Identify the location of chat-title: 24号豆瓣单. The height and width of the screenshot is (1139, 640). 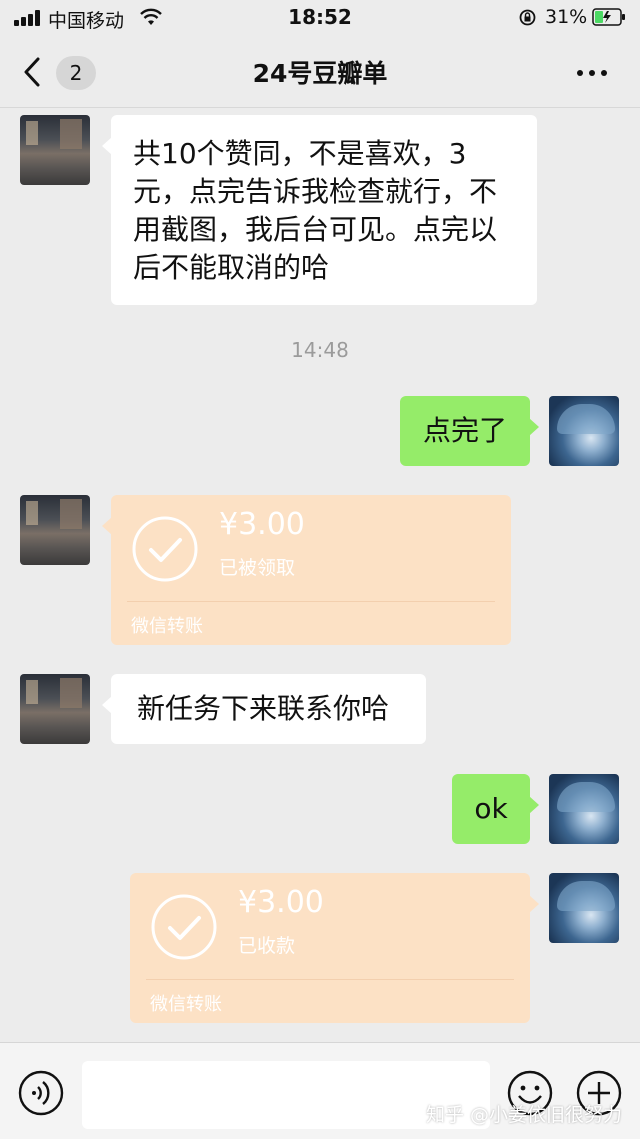
(320, 73).